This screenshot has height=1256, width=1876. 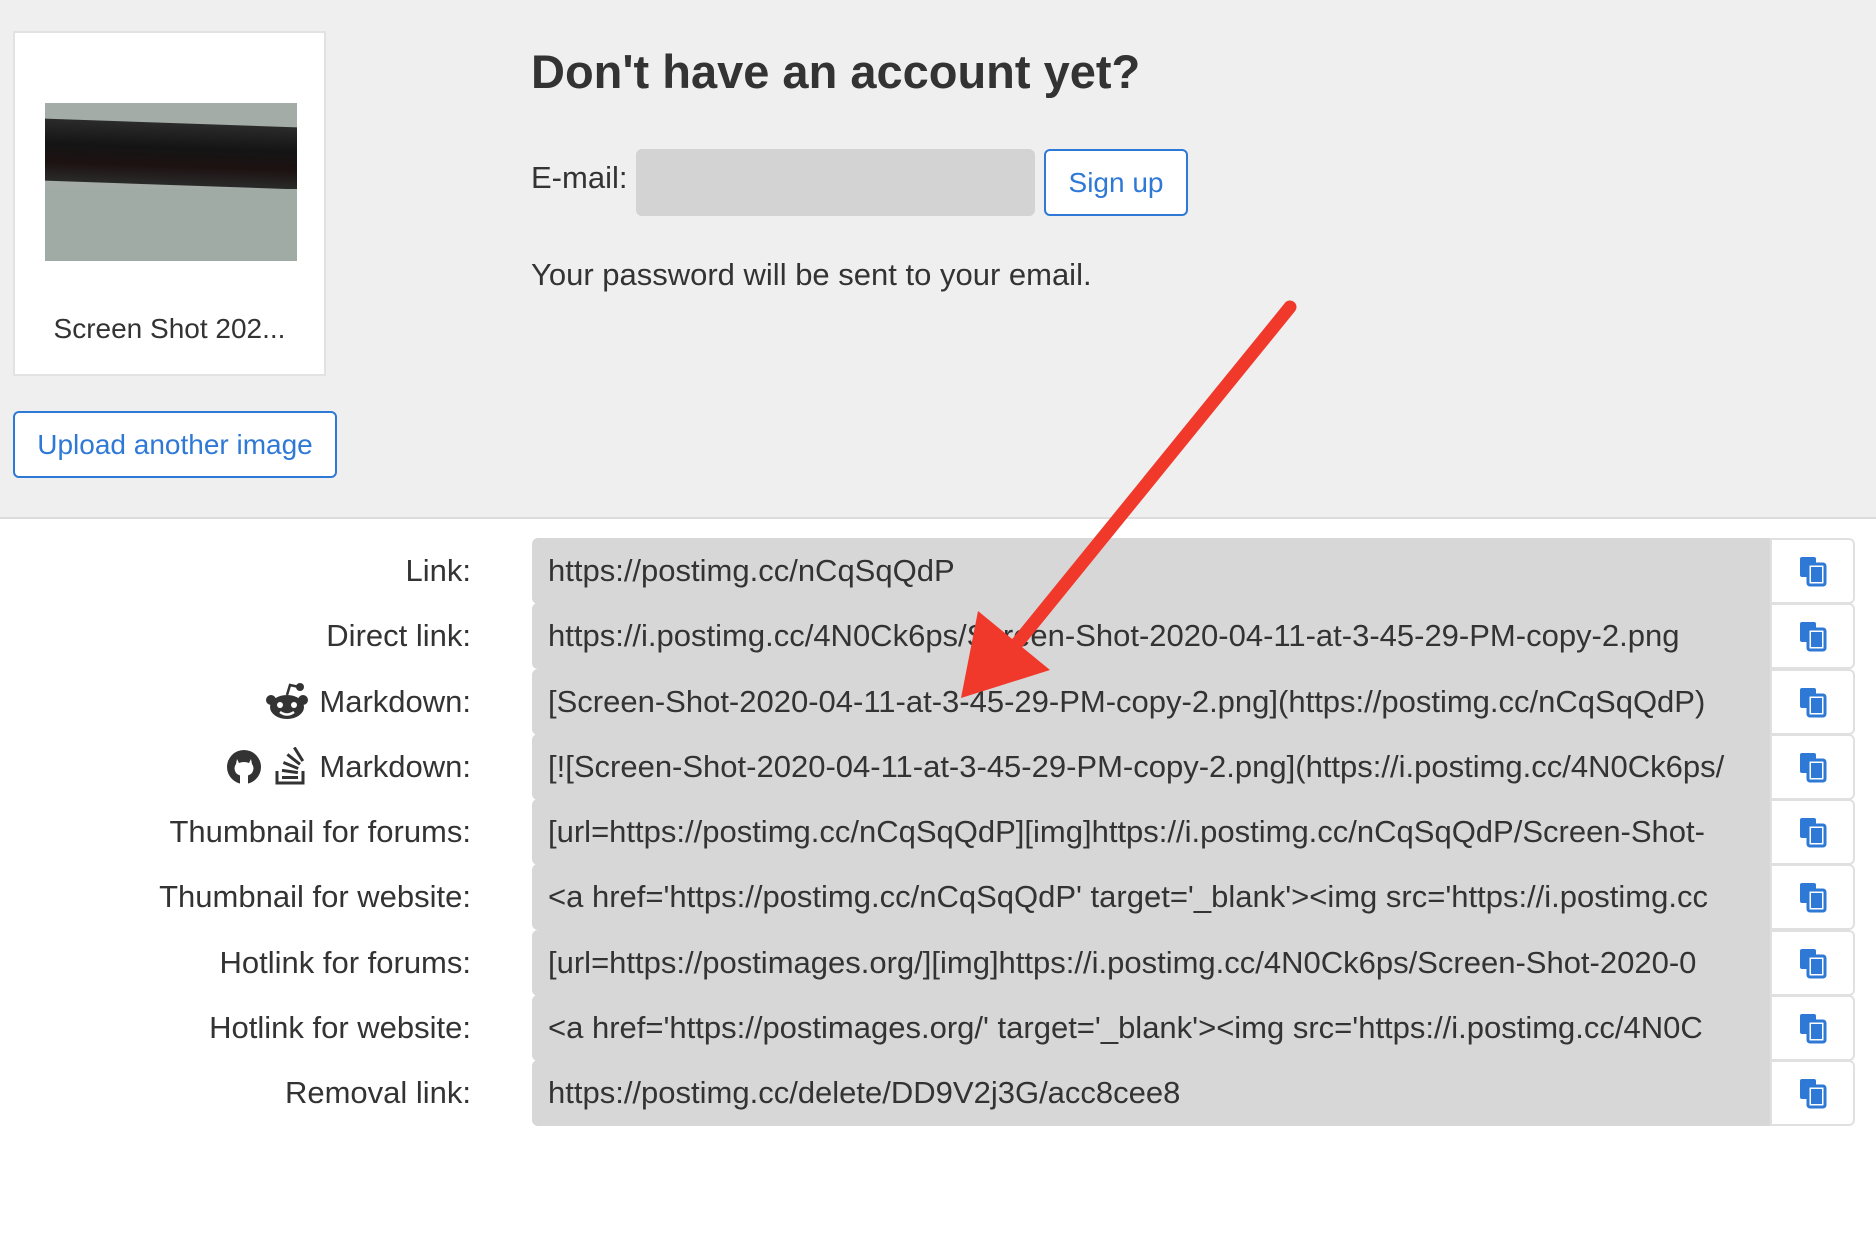 I want to click on row-label-text: Direct link:, so click(x=398, y=635).